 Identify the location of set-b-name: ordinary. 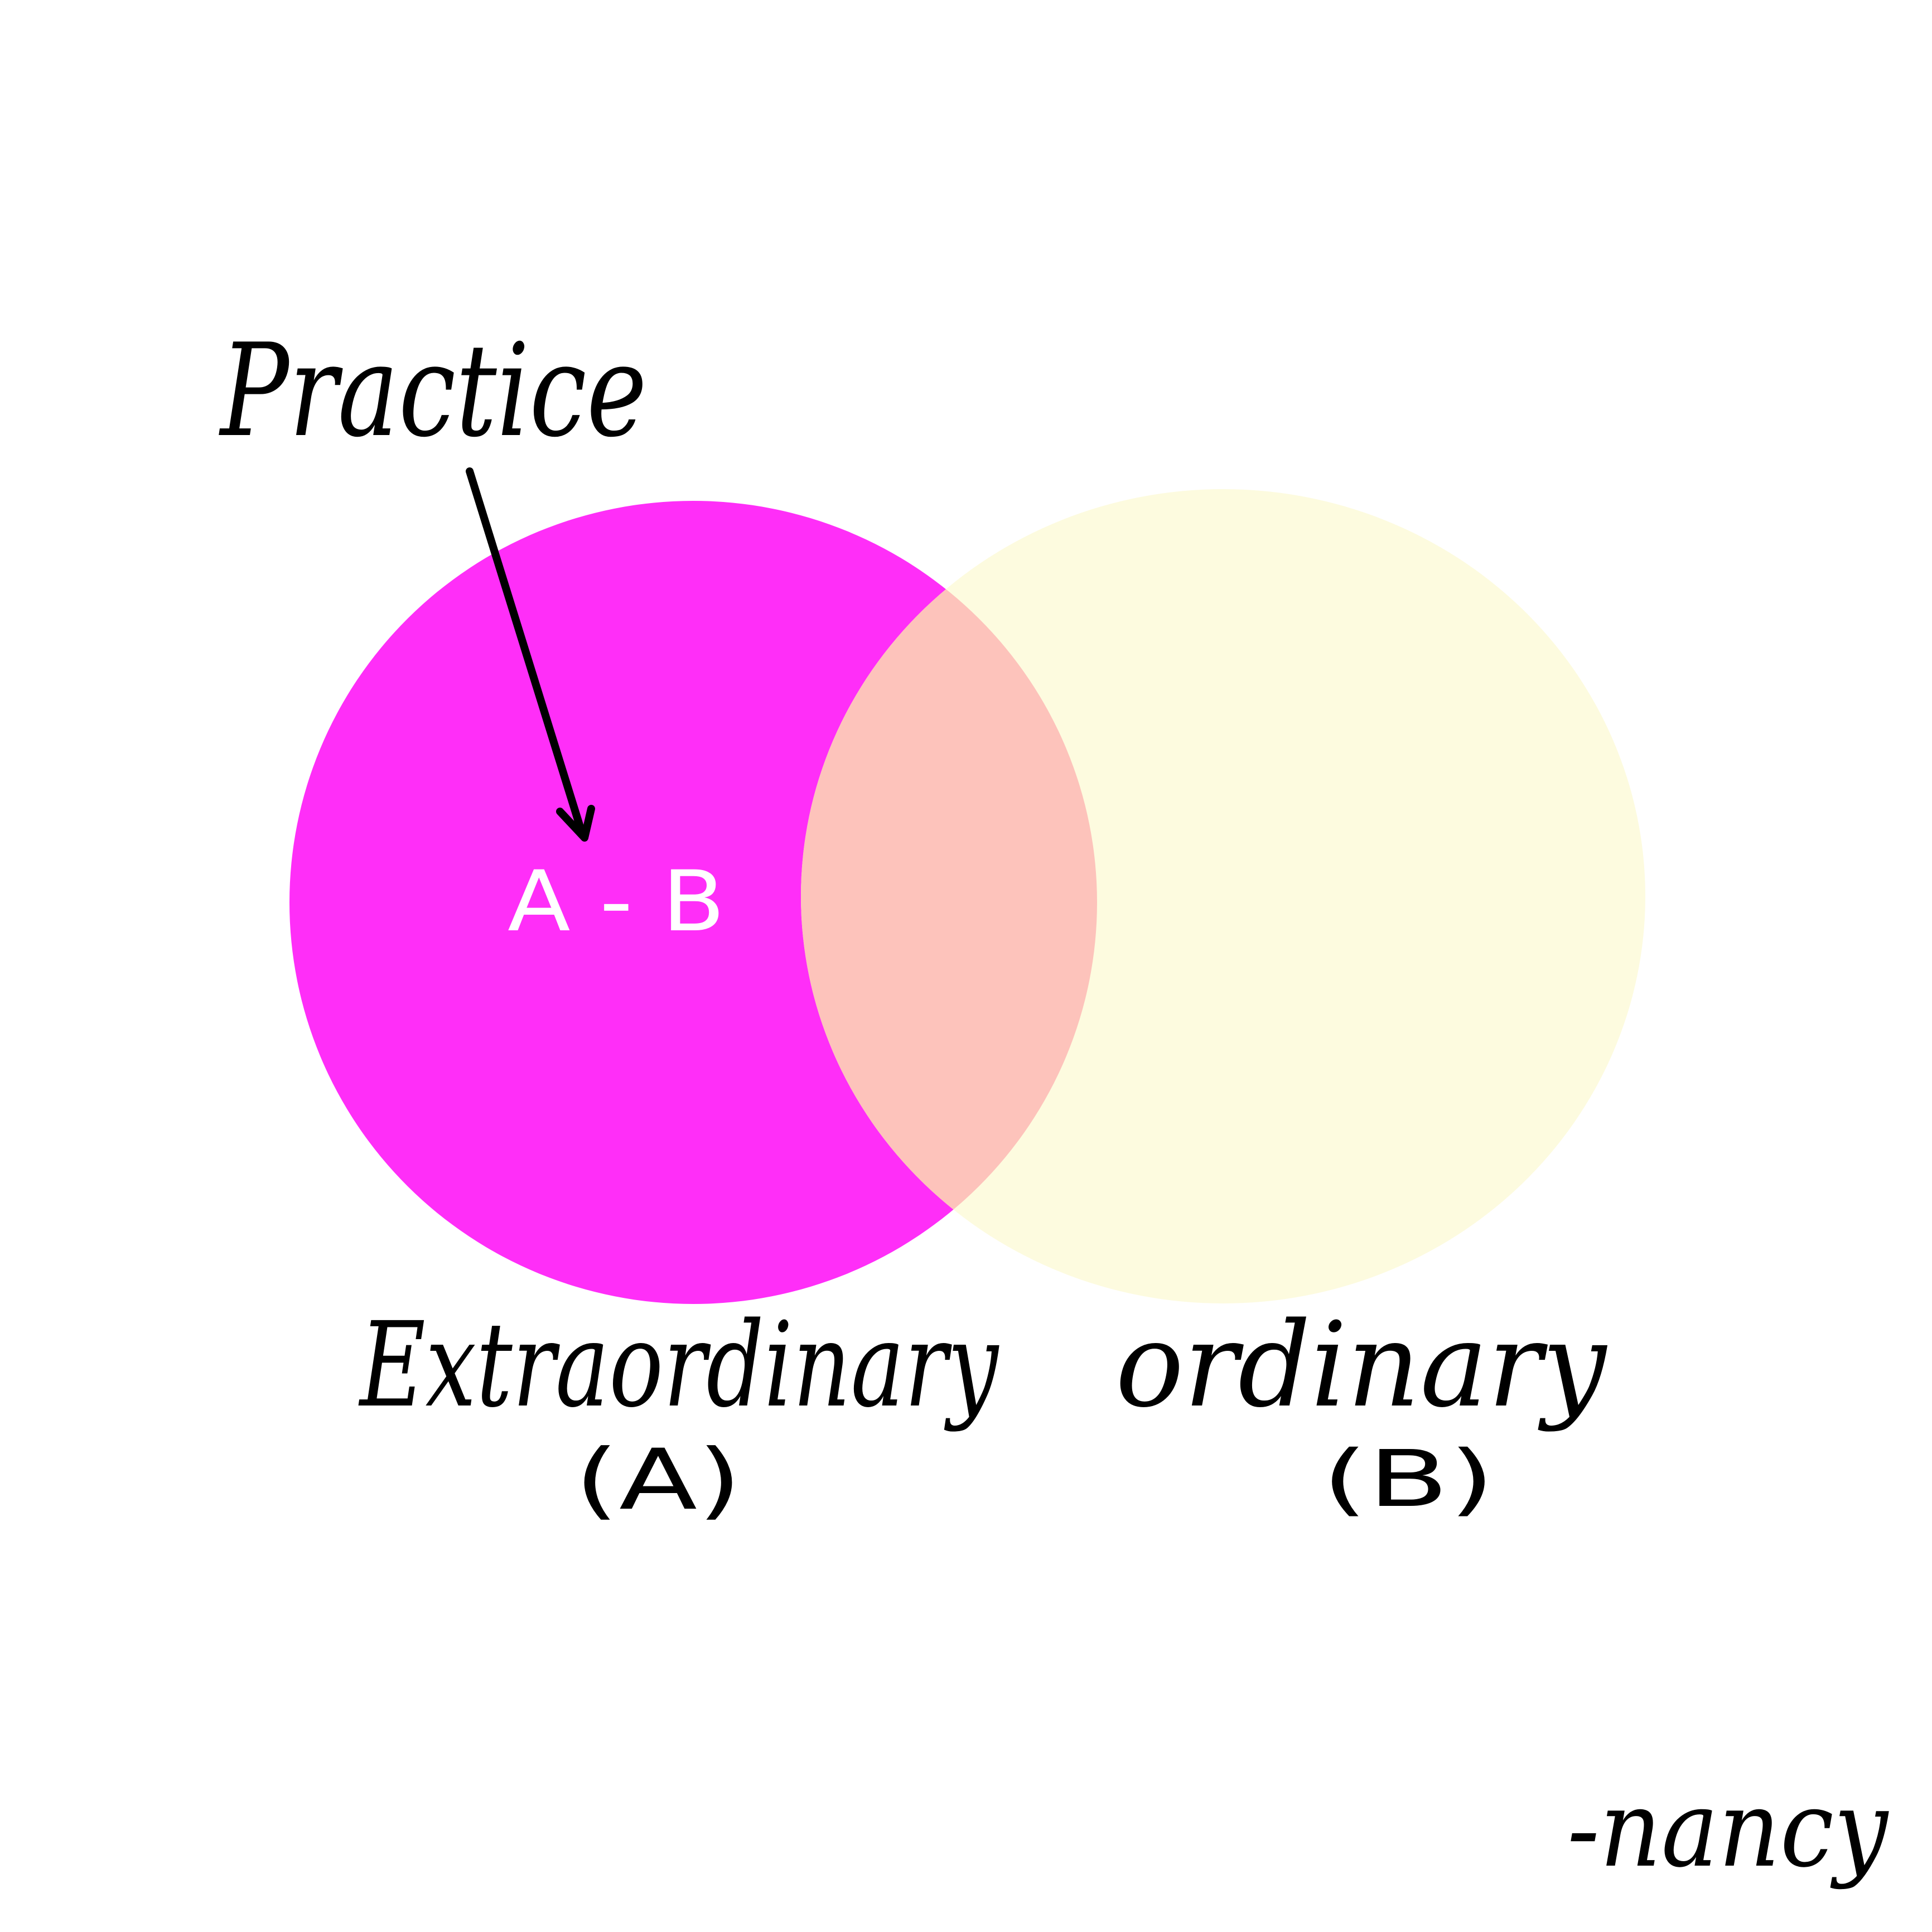
(1361, 1365).